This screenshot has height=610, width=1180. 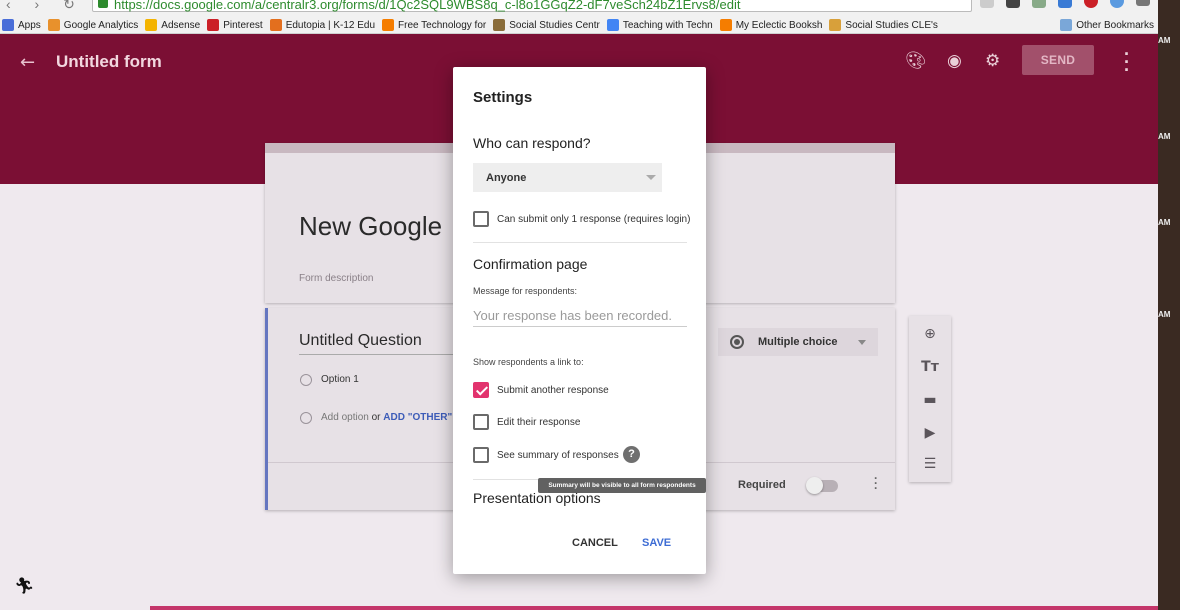 I want to click on submit-another-label: Submit another response, so click(x=553, y=390).